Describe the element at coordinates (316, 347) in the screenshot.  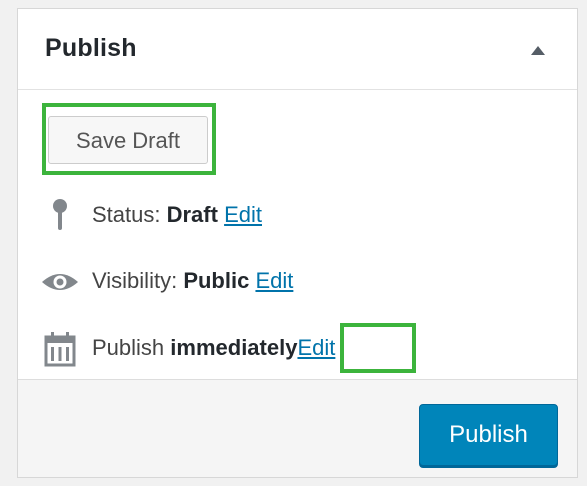
I see `schedule-edit-link: Edit` at that location.